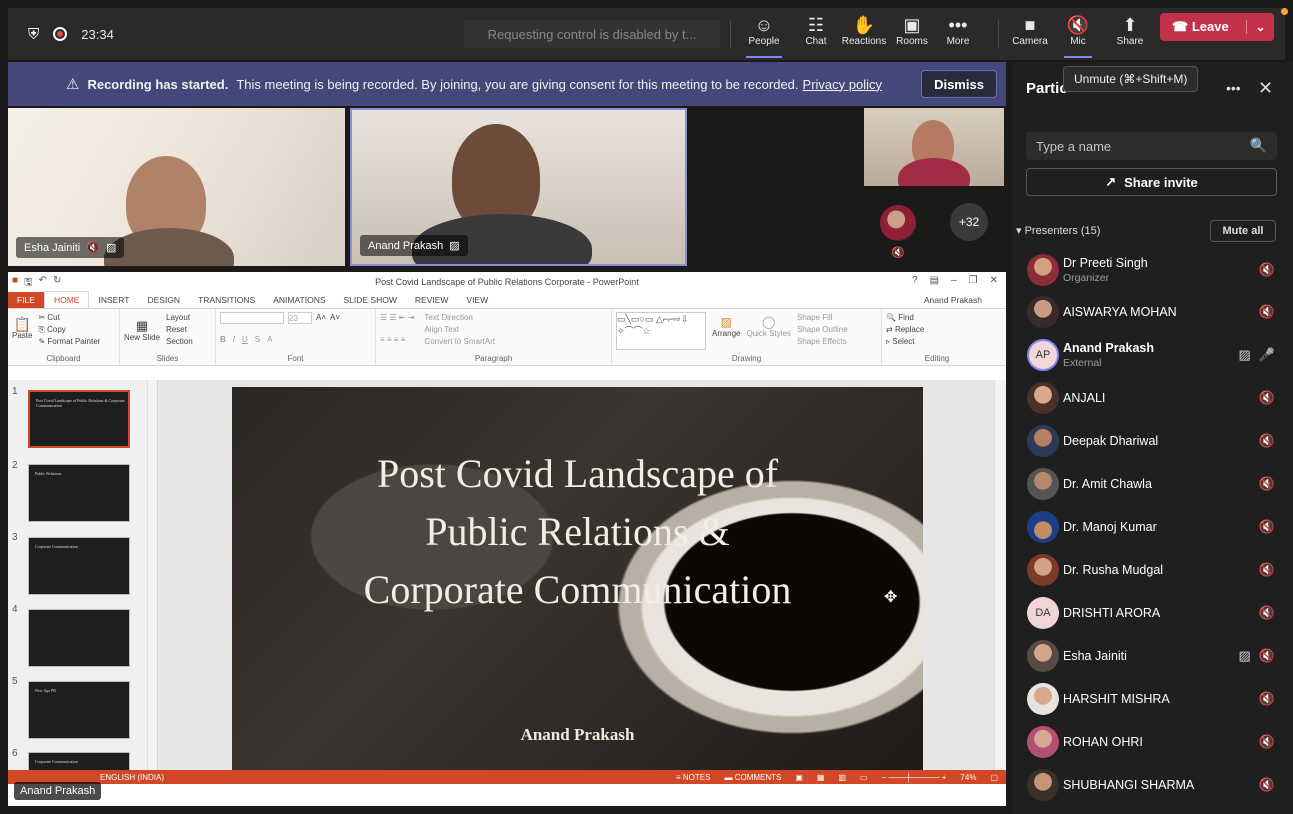 This screenshot has width=1293, height=814. What do you see at coordinates (1152, 270) in the screenshot?
I see `participant-row: Dr Preeti Singh Organizer 🔇` at bounding box center [1152, 270].